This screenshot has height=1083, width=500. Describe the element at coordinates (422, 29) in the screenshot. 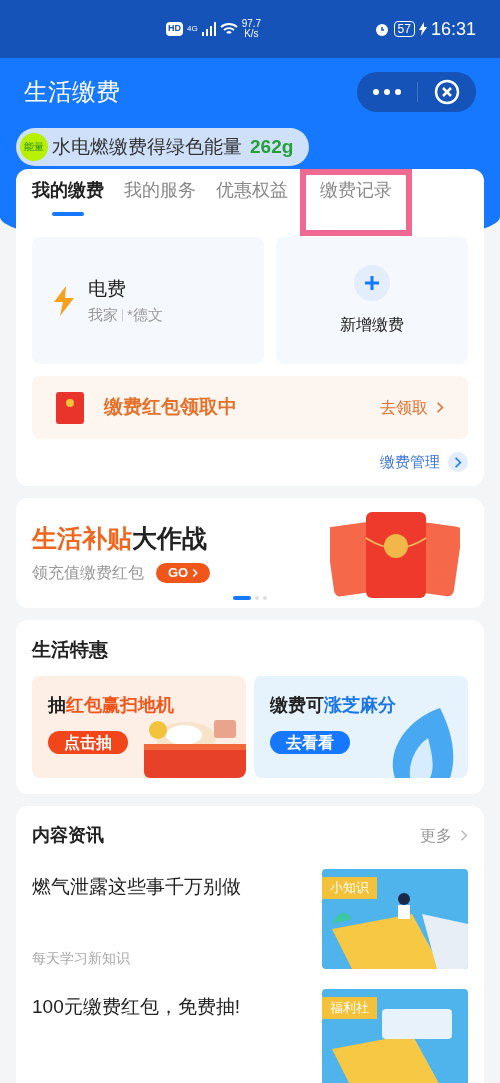

I see `charging-icon` at that location.